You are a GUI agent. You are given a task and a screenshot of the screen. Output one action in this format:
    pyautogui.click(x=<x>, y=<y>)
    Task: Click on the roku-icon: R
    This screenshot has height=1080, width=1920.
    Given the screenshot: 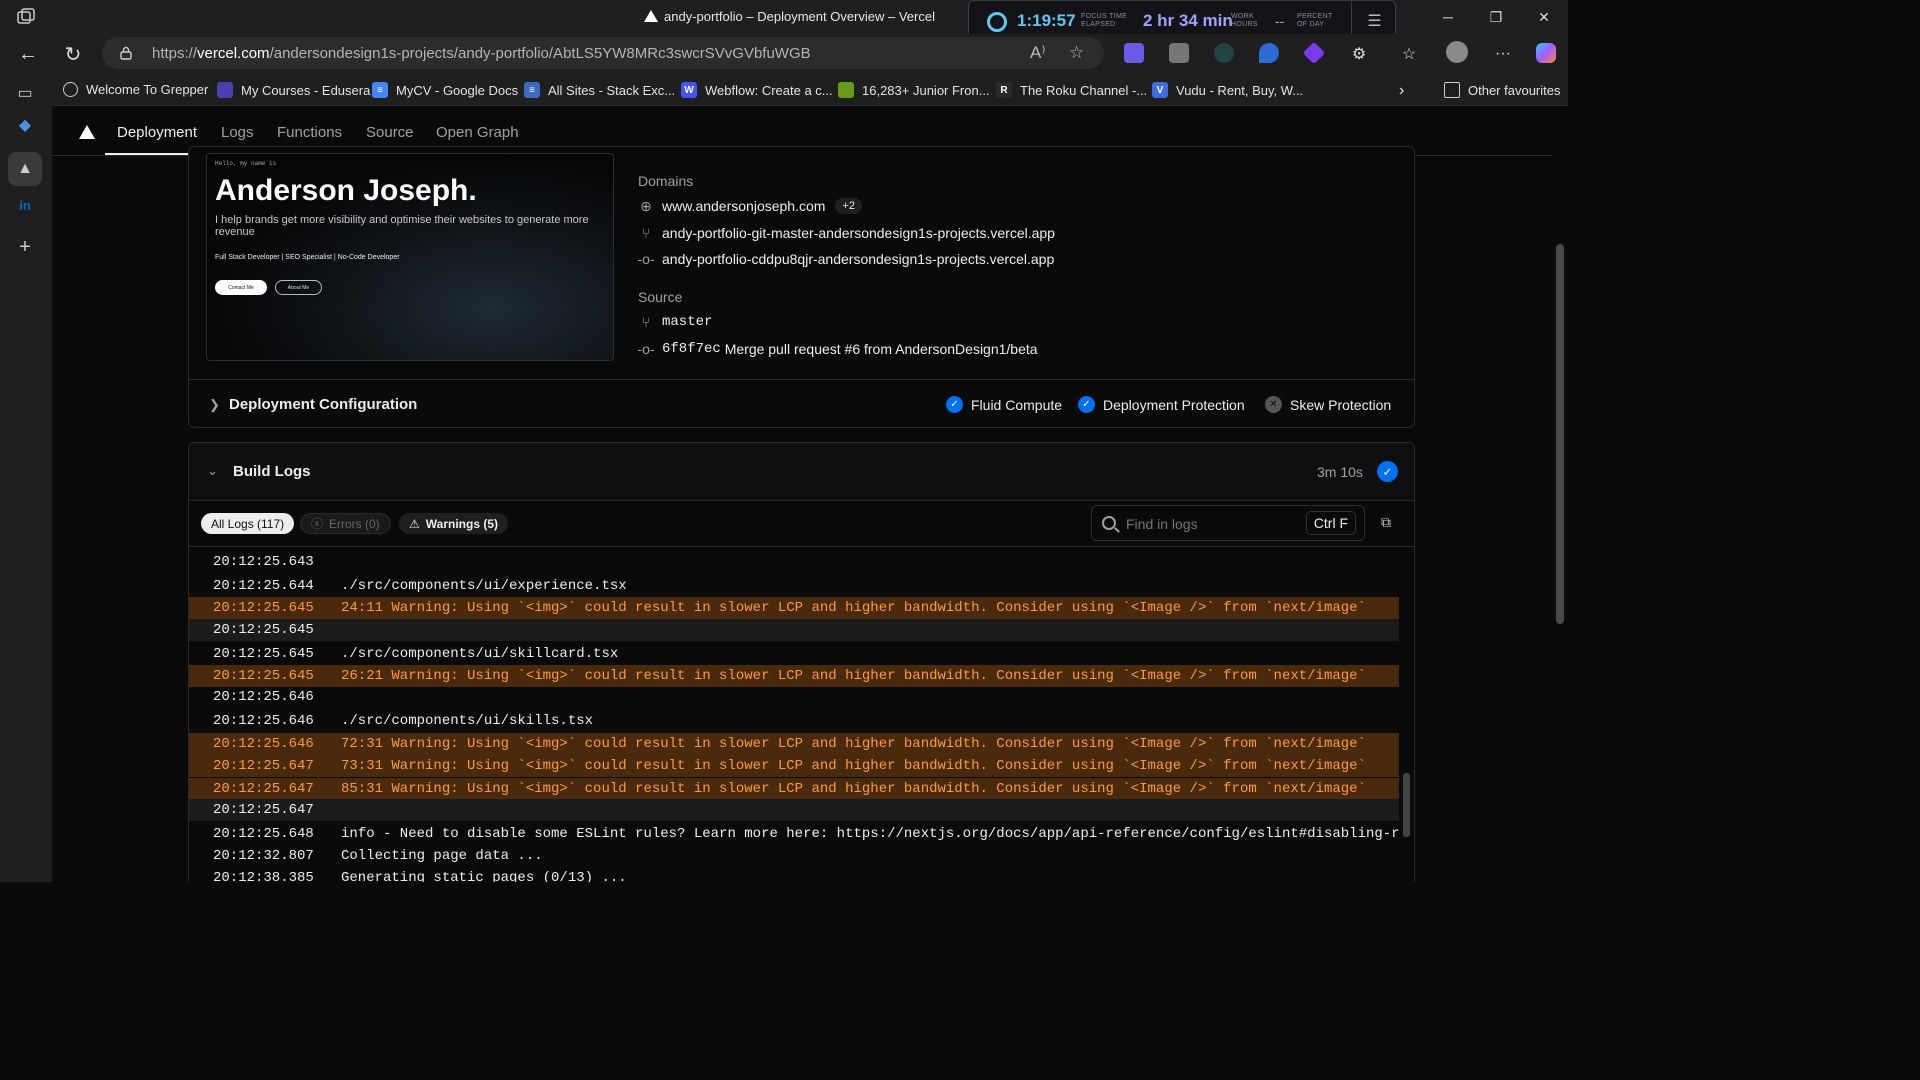 What is the action you would take?
    pyautogui.click(x=1004, y=90)
    